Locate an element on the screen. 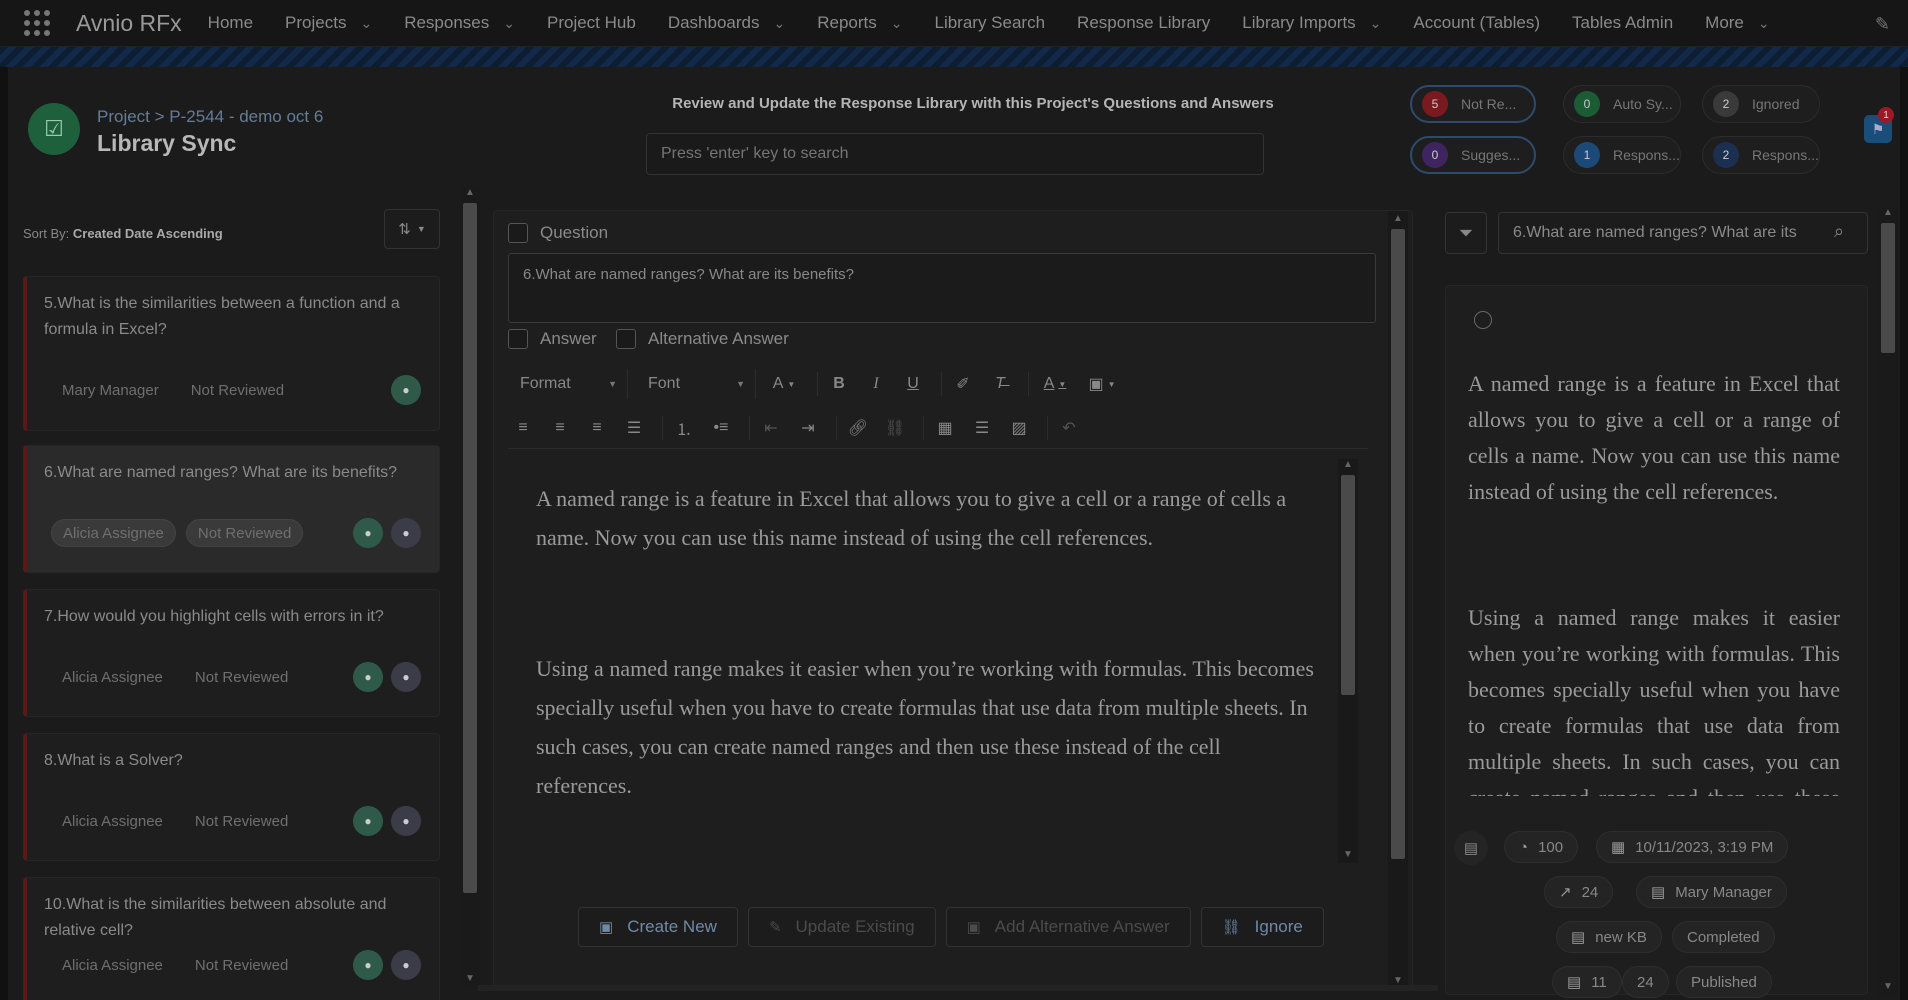 The image size is (1908, 1000). nav-item-response-library: Response Library is located at coordinates (1143, 23).